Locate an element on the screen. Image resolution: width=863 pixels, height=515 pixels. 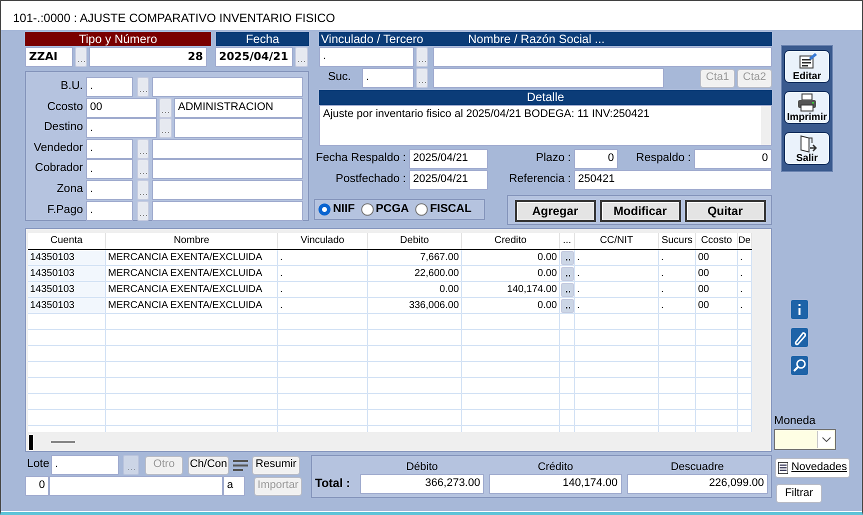
toolbar-button: Ch/Con is located at coordinates (208, 465).